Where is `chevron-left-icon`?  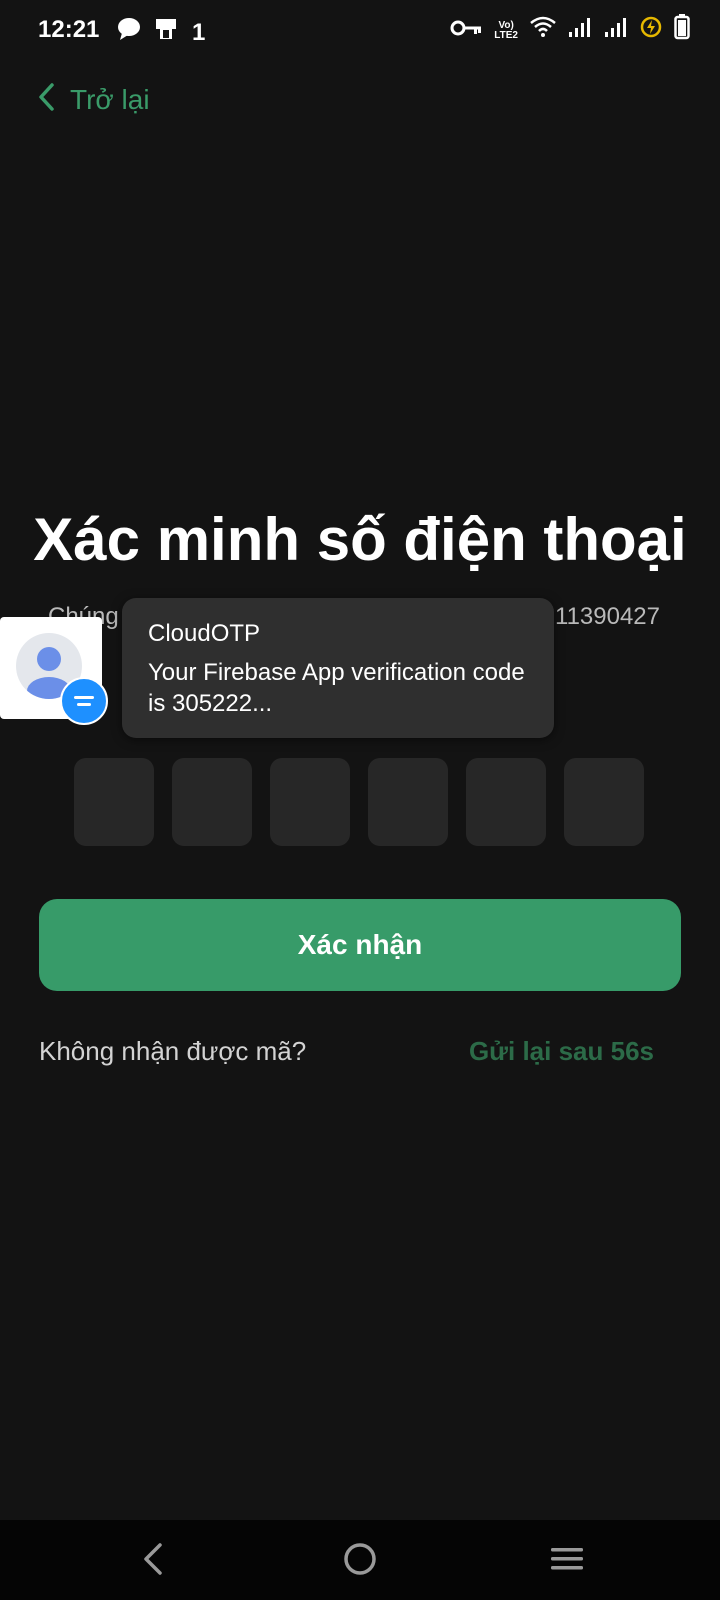 chevron-left-icon is located at coordinates (47, 99).